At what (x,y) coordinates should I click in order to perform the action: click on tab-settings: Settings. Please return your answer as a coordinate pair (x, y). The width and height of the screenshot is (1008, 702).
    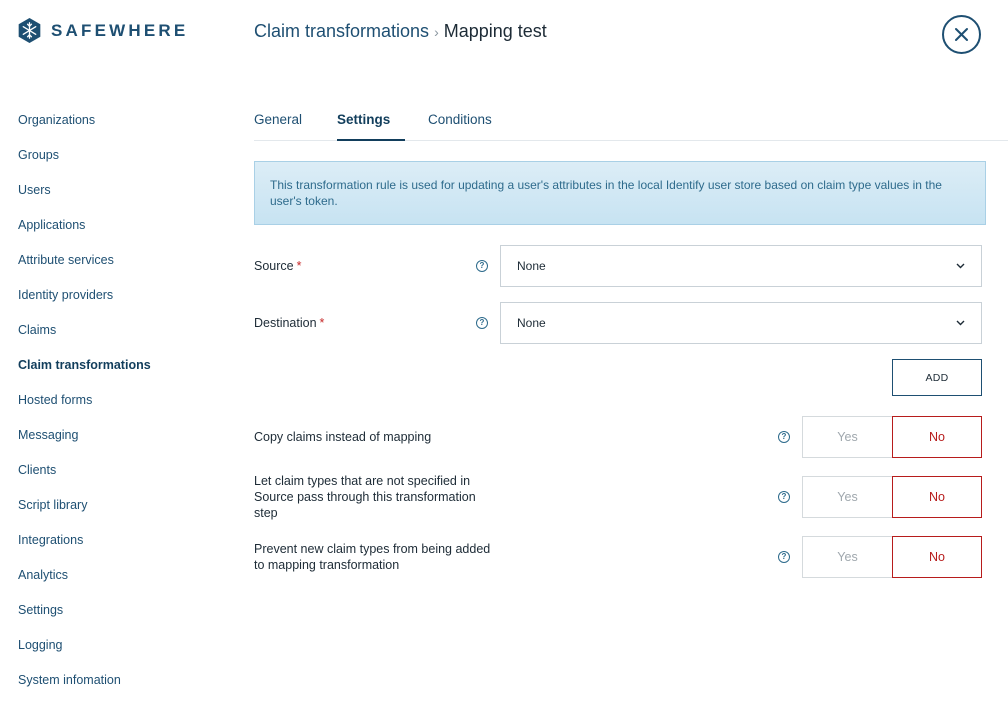
    Looking at the image, I should click on (371, 126).